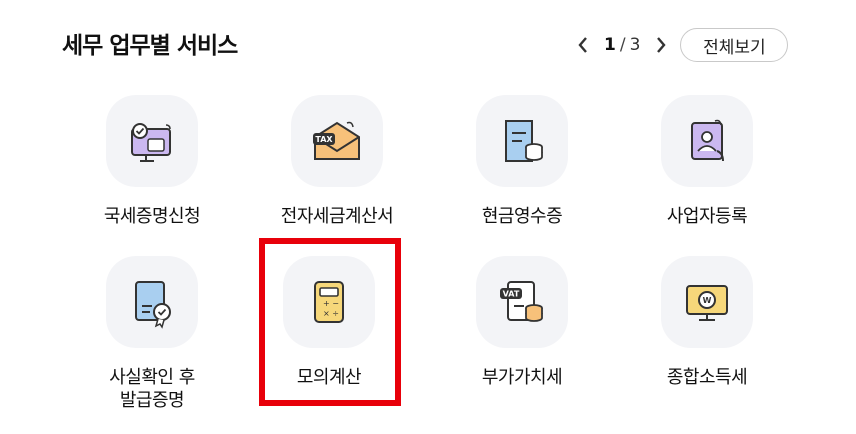 The image size is (856, 434). What do you see at coordinates (150, 46) in the screenshot?
I see `section-title: 세무 업무별 서비스` at bounding box center [150, 46].